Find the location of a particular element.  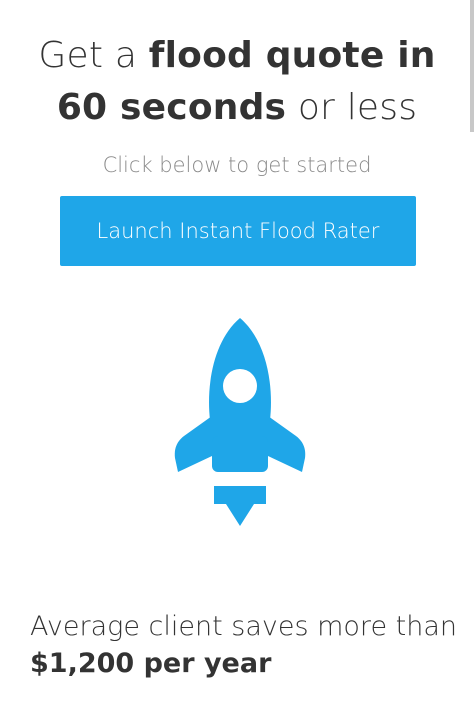

headline-part-1: Get a is located at coordinates (93, 55).